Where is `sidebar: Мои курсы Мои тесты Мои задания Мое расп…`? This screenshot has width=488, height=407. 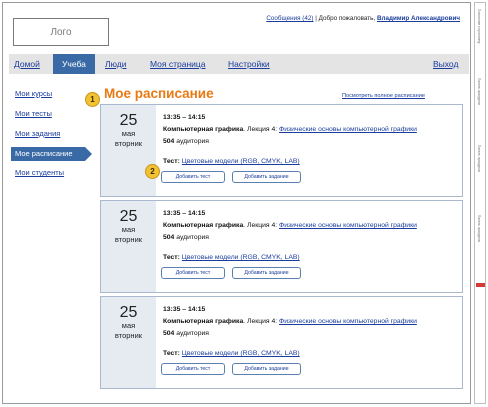
sidebar: Мои курсы Мои тесты Мои задания Мое расп… is located at coordinates (52, 137).